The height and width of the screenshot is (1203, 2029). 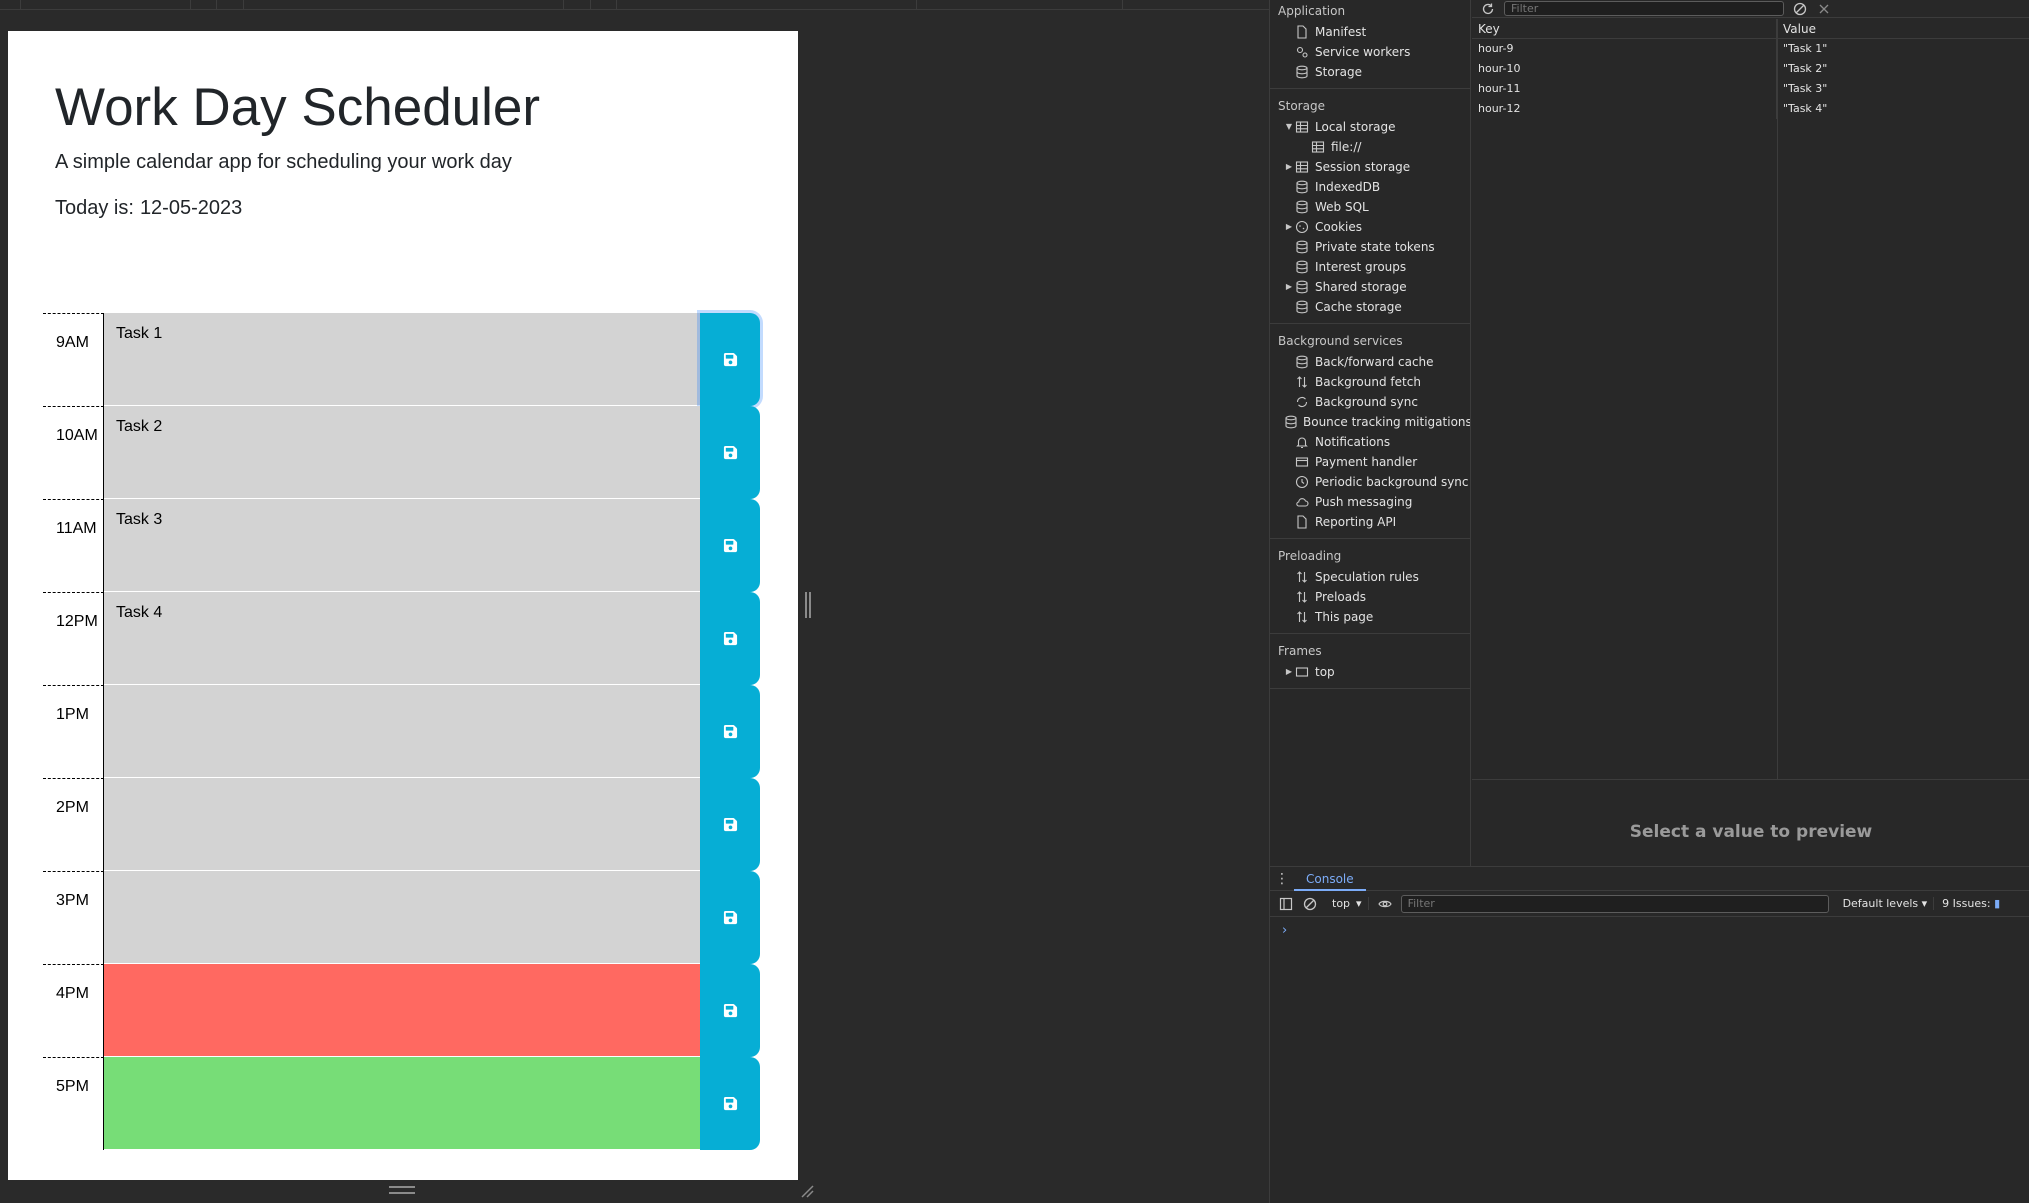 What do you see at coordinates (1624, 69) in the screenshot?
I see `storage-key: hour-10` at bounding box center [1624, 69].